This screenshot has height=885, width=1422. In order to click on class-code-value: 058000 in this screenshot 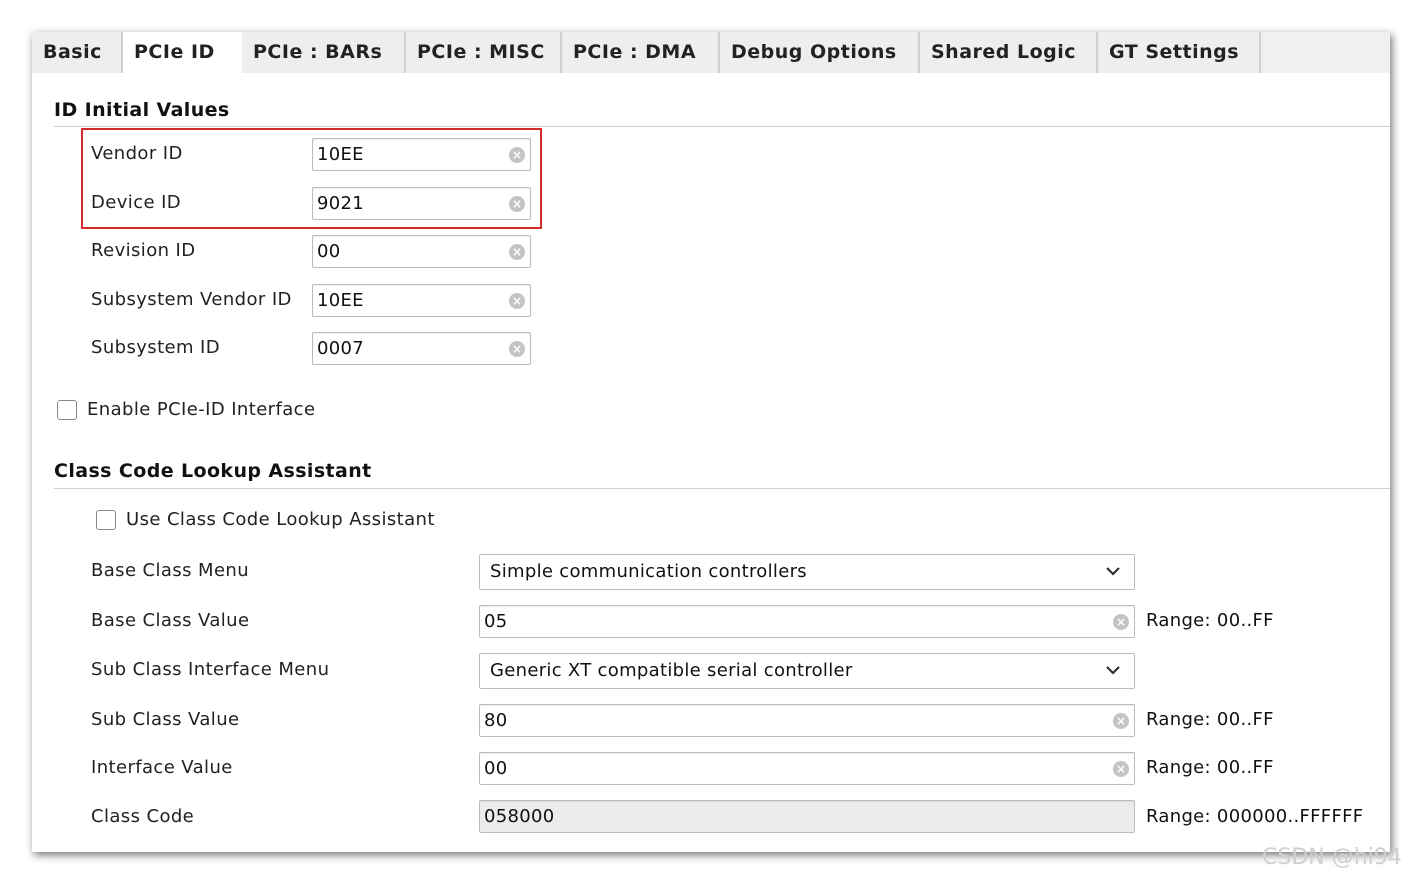, I will do `click(519, 816)`.